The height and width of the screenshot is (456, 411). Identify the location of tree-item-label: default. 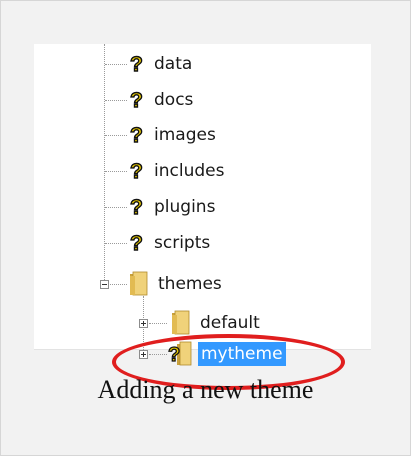
(230, 323).